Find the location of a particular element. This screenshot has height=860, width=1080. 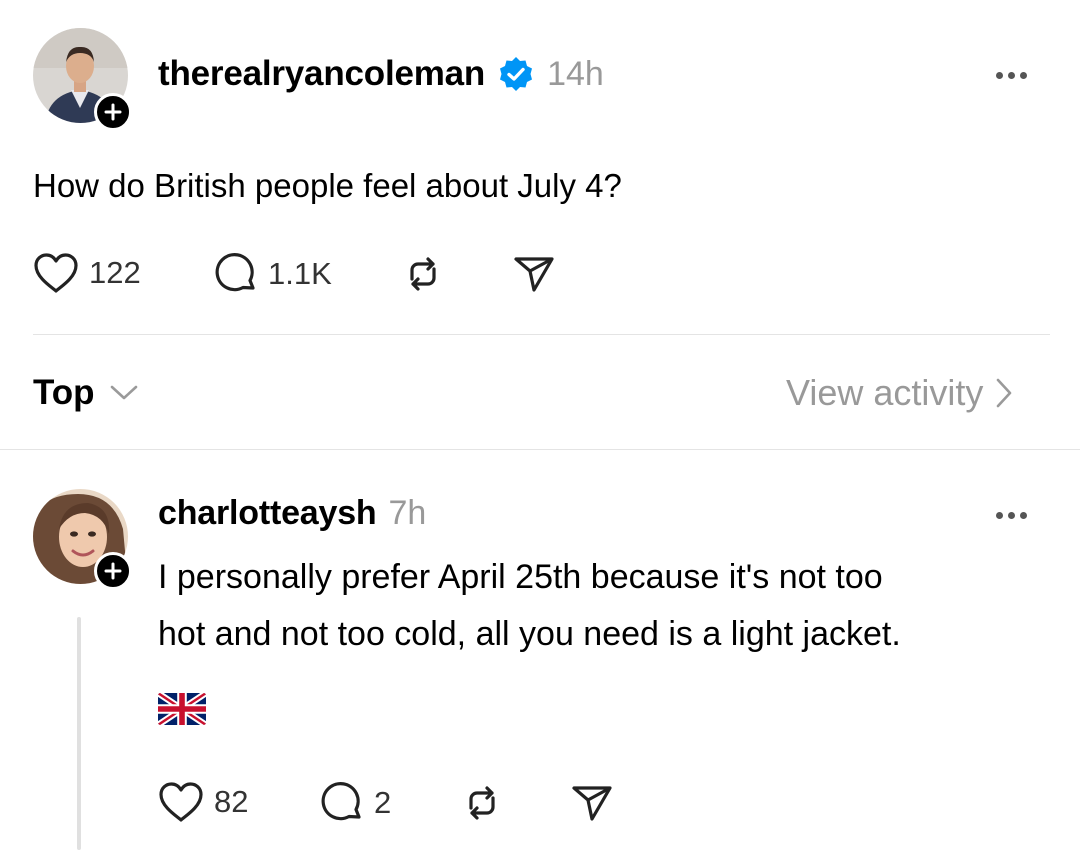

divider is located at coordinates (541, 334).